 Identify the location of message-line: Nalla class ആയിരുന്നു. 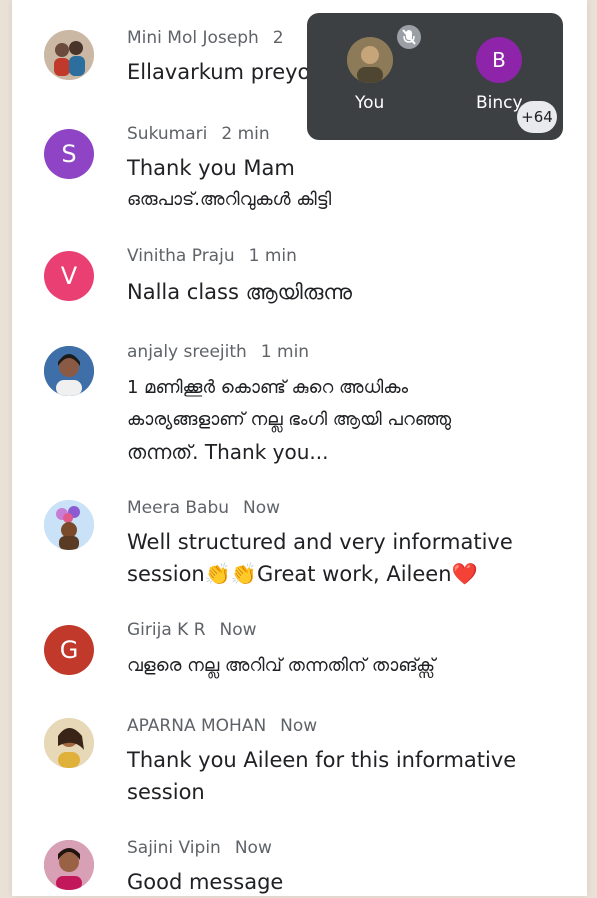
(239, 292).